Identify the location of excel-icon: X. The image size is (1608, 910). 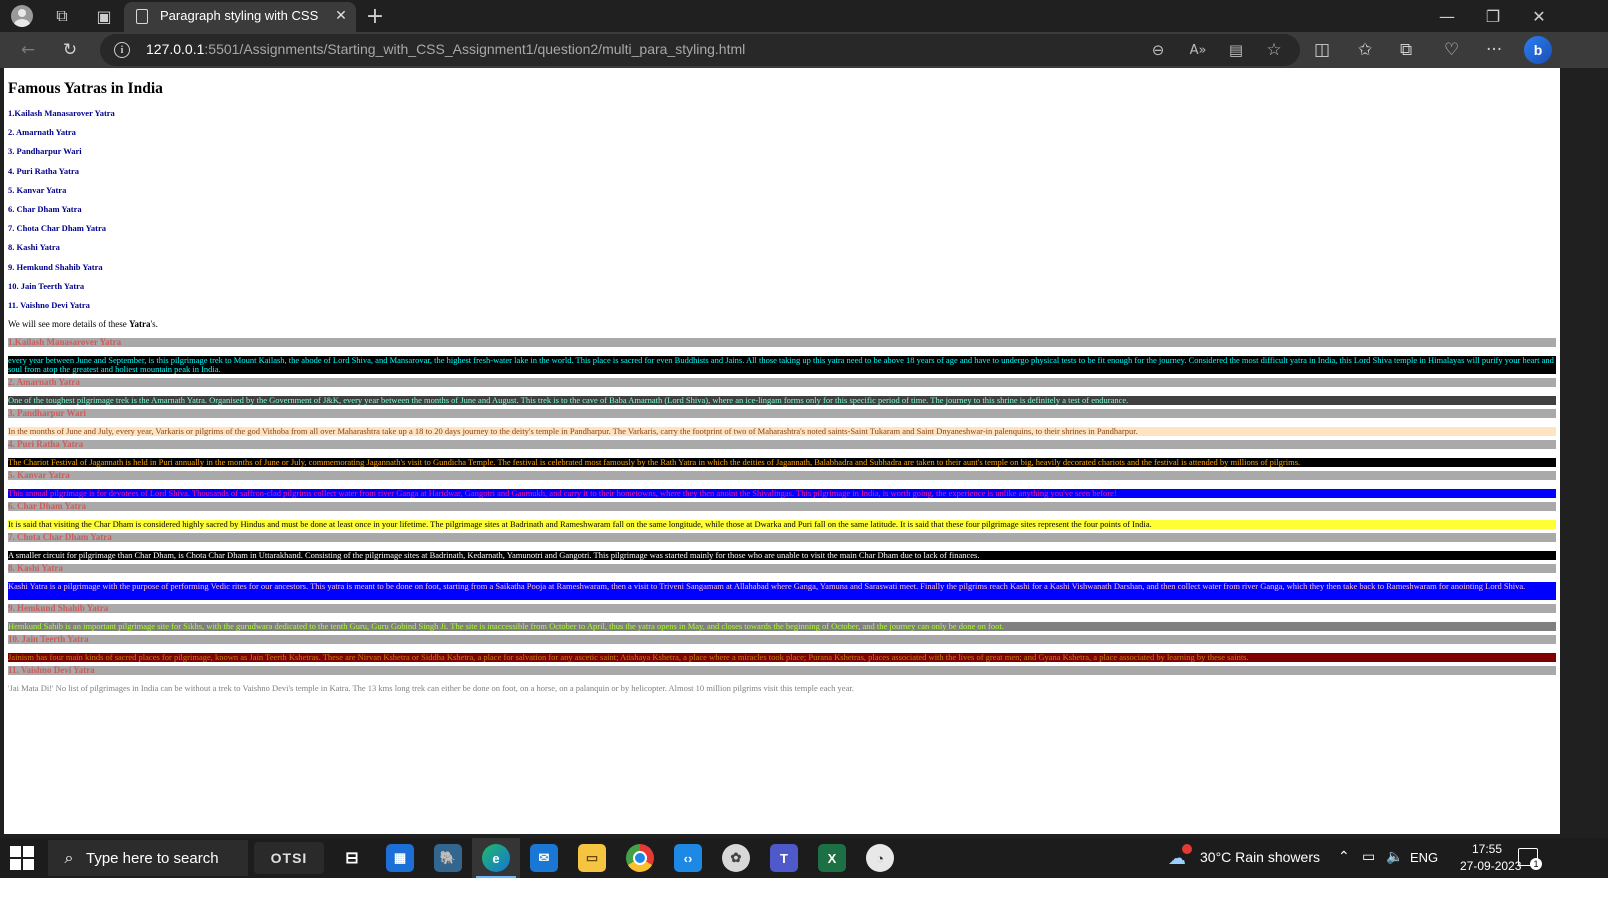
(832, 858).